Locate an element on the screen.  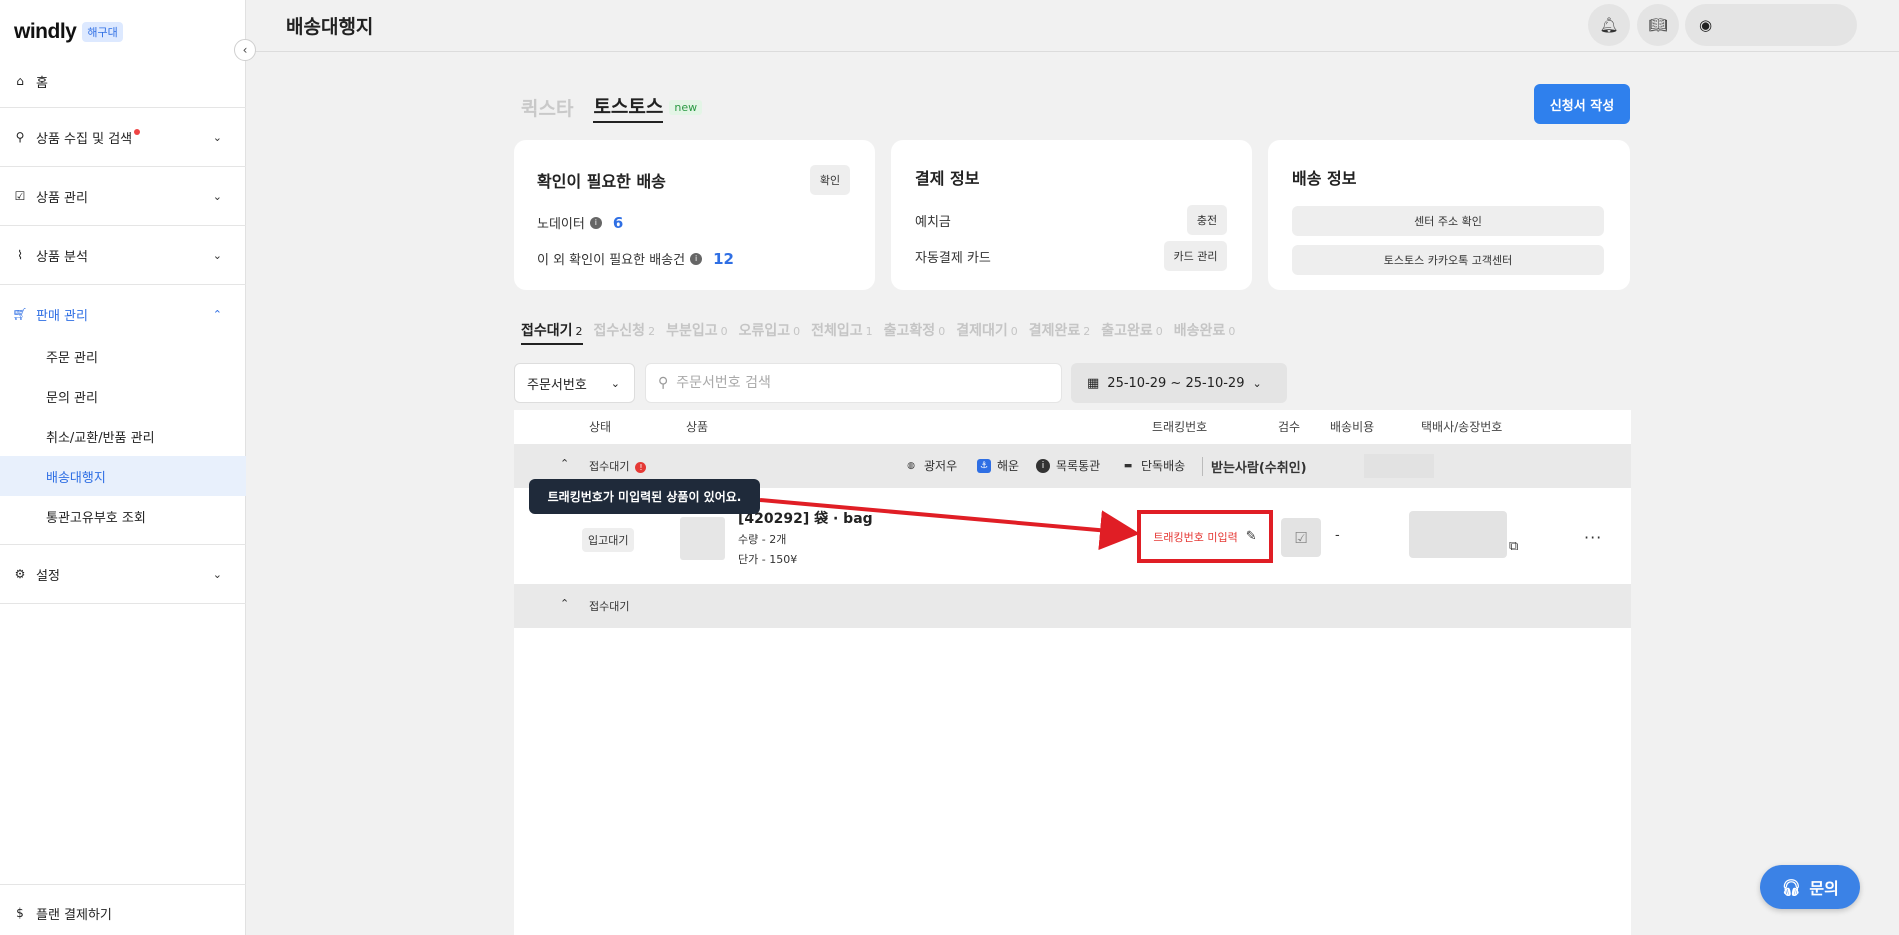
status-tab-label: 오류입고 is located at coordinates (764, 331).